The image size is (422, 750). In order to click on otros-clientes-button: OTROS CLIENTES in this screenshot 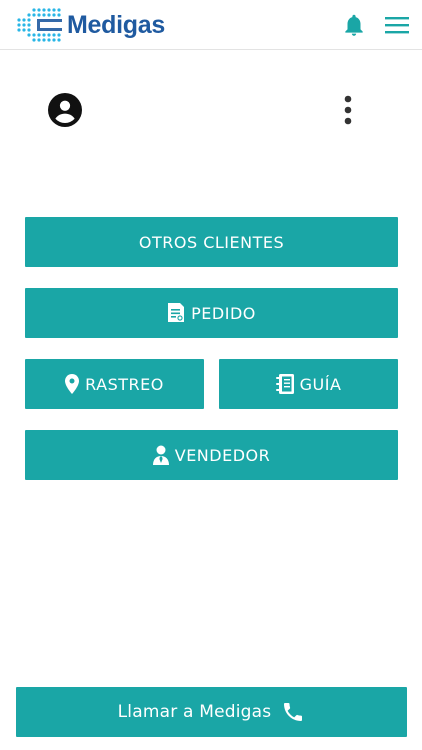, I will do `click(211, 242)`.